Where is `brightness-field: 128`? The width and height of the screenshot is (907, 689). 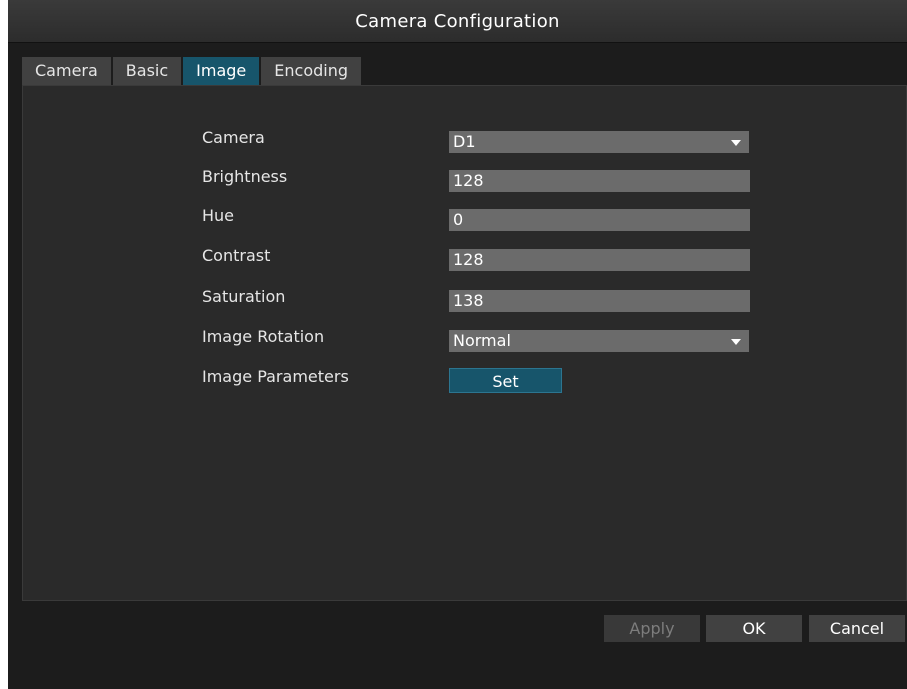 brightness-field: 128 is located at coordinates (599, 181).